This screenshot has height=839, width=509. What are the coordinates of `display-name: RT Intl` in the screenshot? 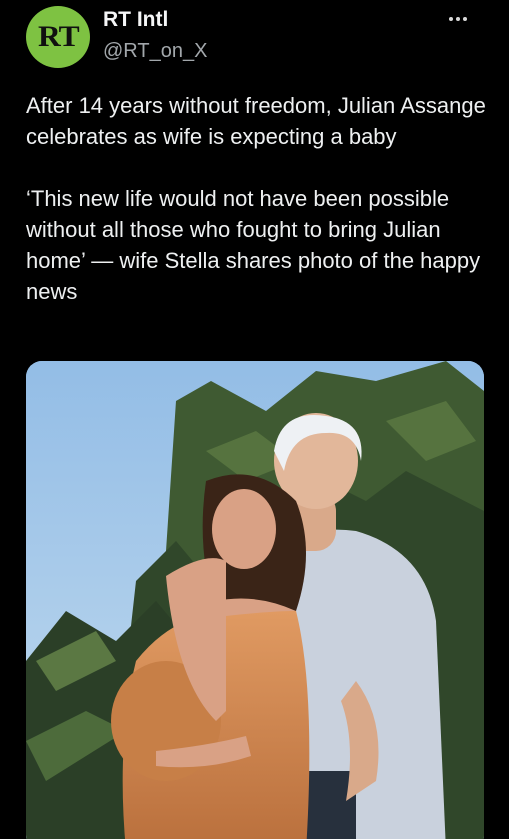 It's located at (135, 20).